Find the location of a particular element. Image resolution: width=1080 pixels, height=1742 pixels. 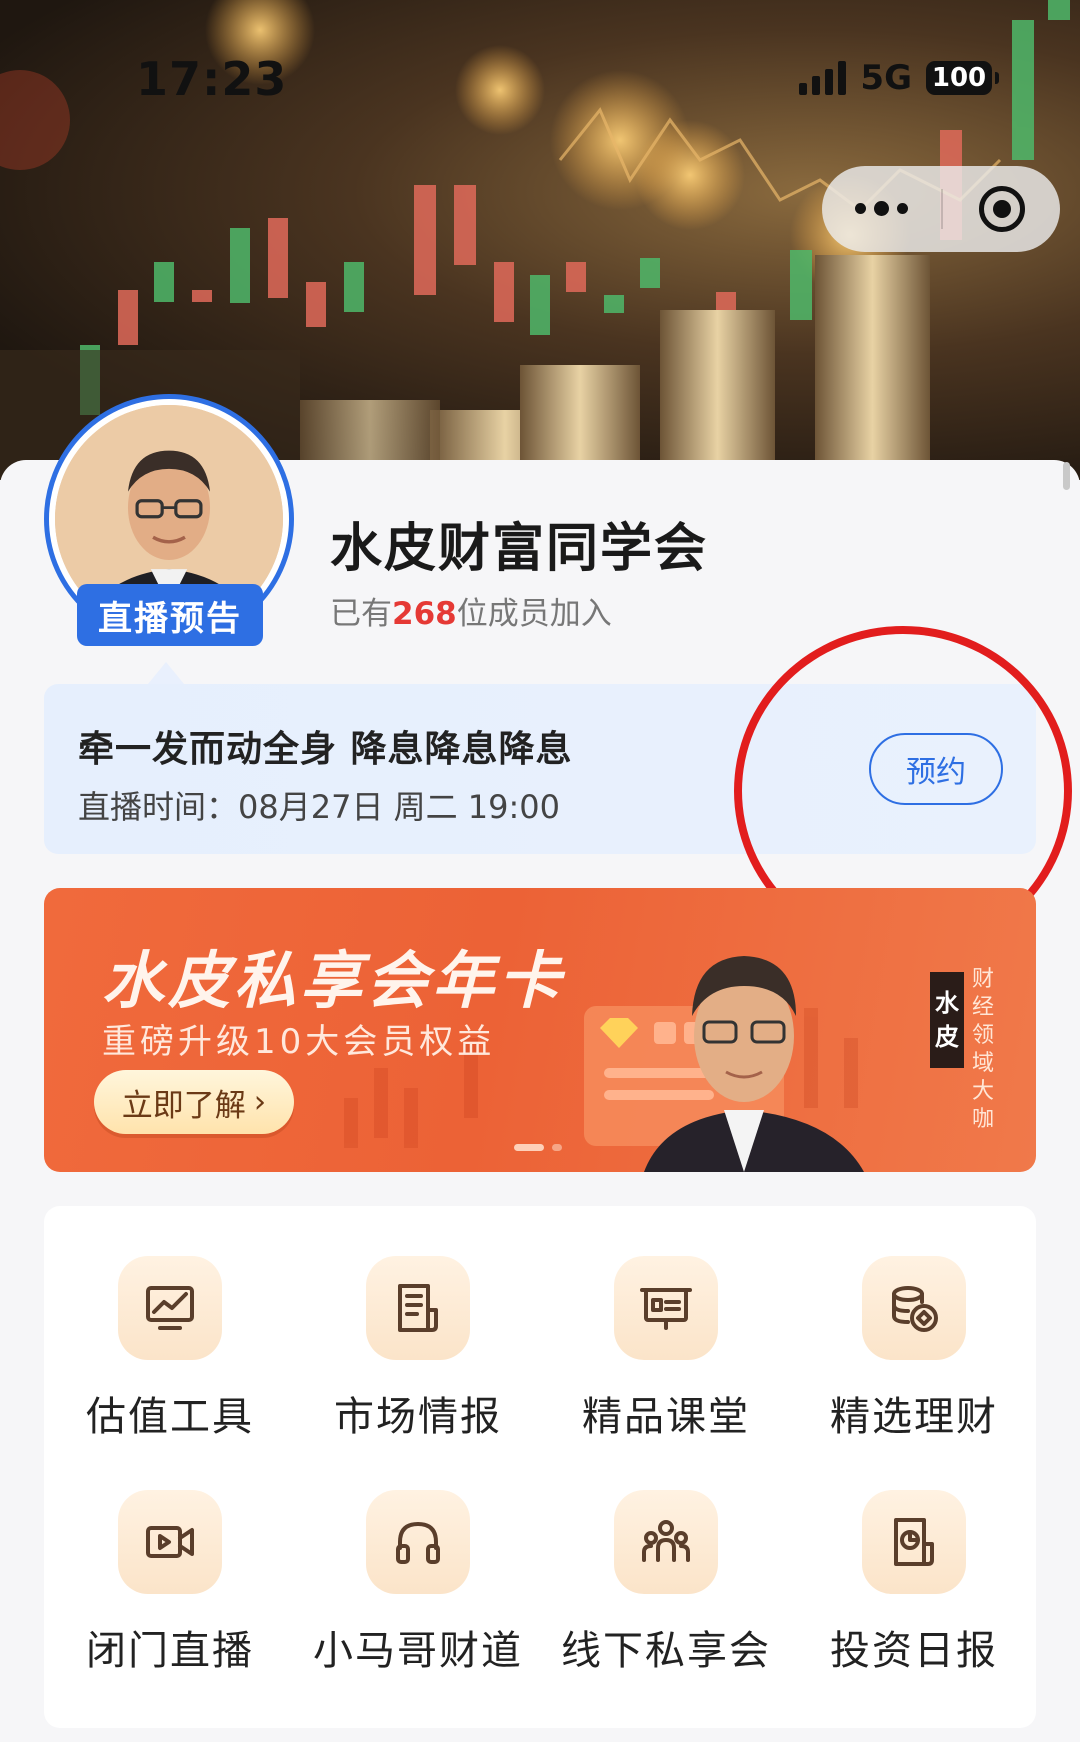

miniprogram-capsule is located at coordinates (941, 209).